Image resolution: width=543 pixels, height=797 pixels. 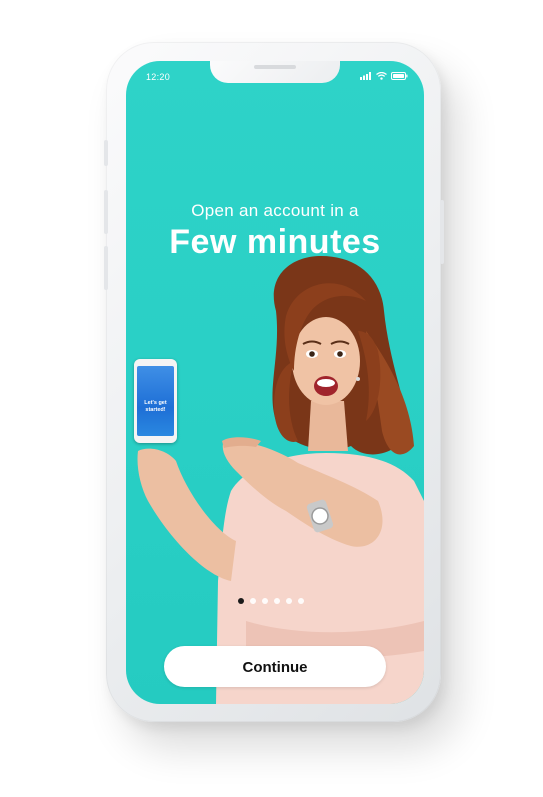 I want to click on status-icons, so click(x=384, y=76).